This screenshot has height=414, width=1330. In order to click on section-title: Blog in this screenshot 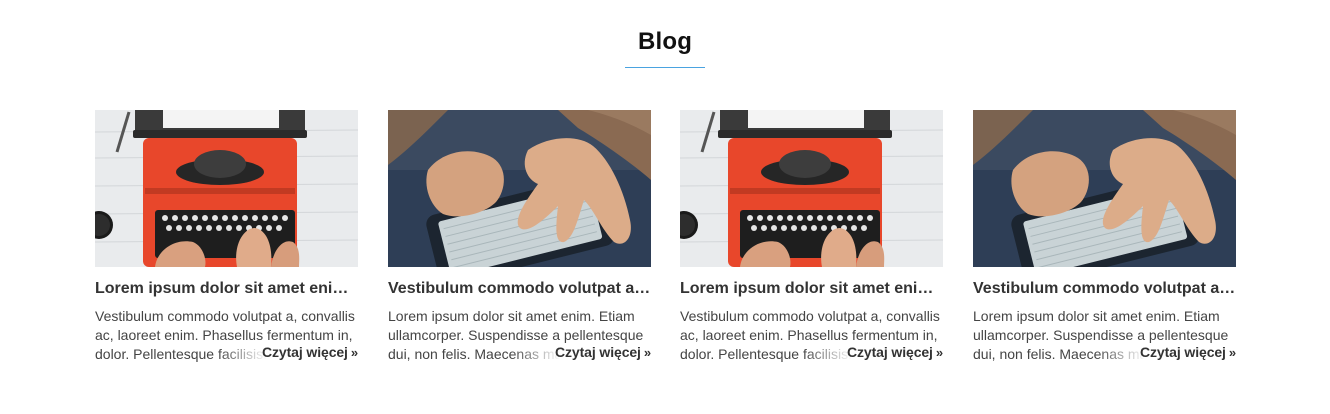, I will do `click(665, 41)`.